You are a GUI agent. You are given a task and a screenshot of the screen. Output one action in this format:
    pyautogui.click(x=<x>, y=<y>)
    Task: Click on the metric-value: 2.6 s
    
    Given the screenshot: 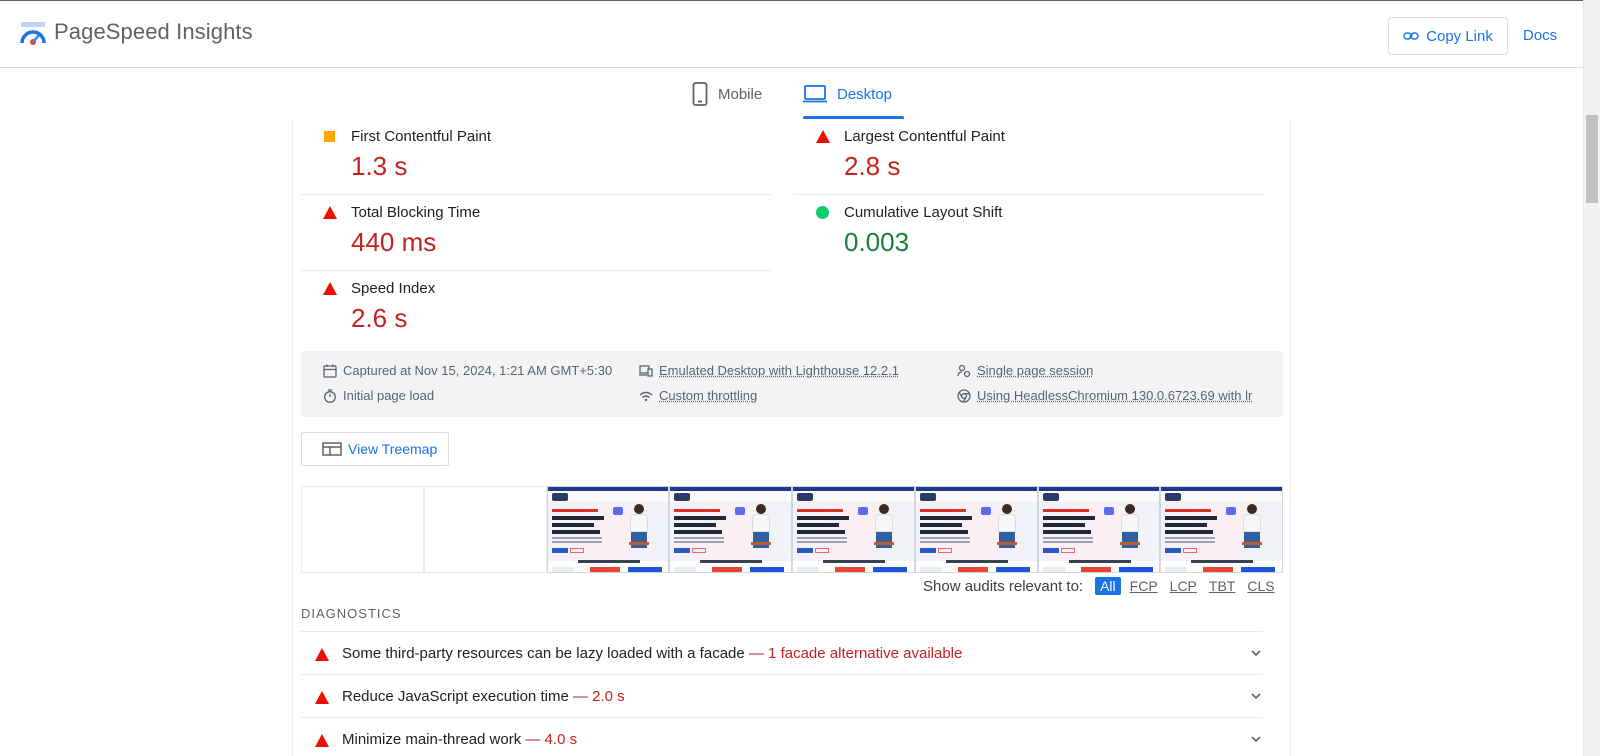 What is the action you would take?
    pyautogui.click(x=379, y=318)
    